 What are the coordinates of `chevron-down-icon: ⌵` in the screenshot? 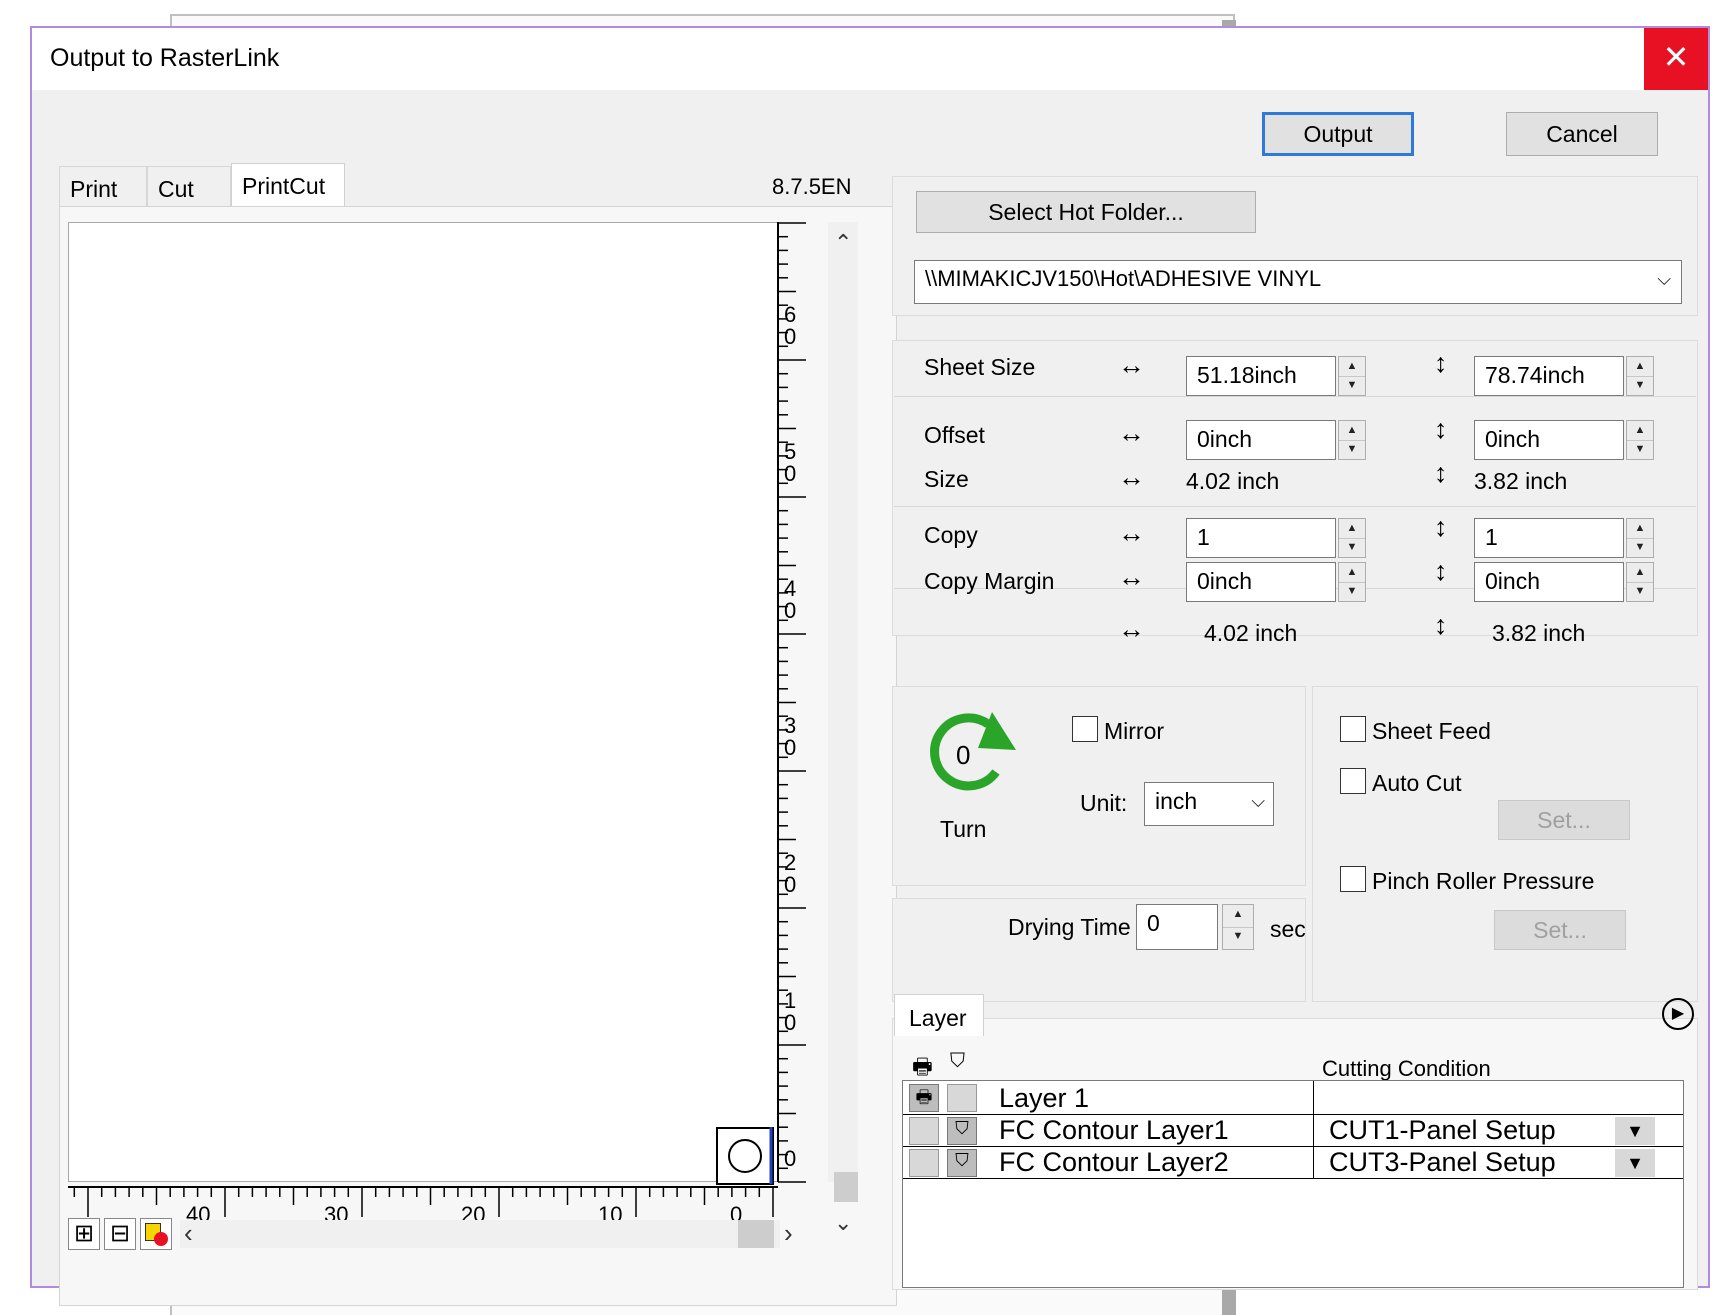 It's located at (1258, 801).